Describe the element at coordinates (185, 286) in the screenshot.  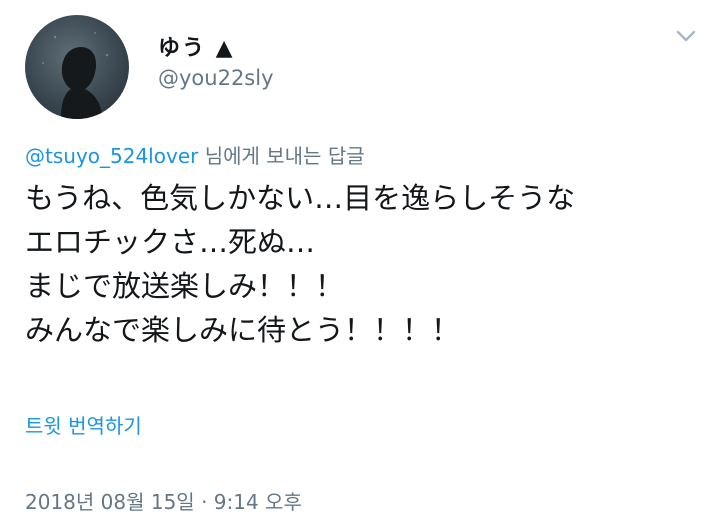
I see `tweet-line: まじで放送楽しみ！！！` at that location.